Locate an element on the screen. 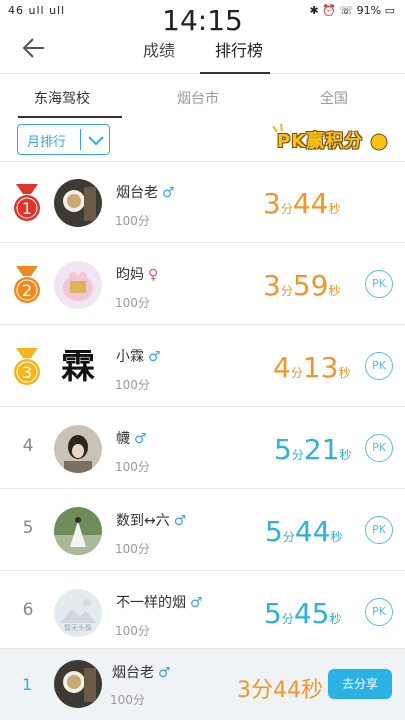 This screenshot has height=720, width=405. active-scope-indicator is located at coordinates (70, 117).